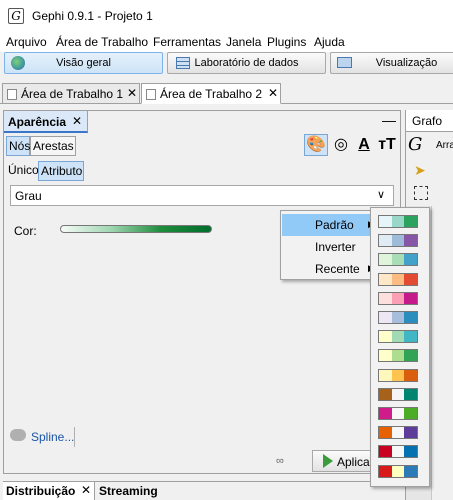 This screenshot has width=453, height=500. What do you see at coordinates (334, 225) in the screenshot?
I see `menu-item-default-label: Padrão` at bounding box center [334, 225].